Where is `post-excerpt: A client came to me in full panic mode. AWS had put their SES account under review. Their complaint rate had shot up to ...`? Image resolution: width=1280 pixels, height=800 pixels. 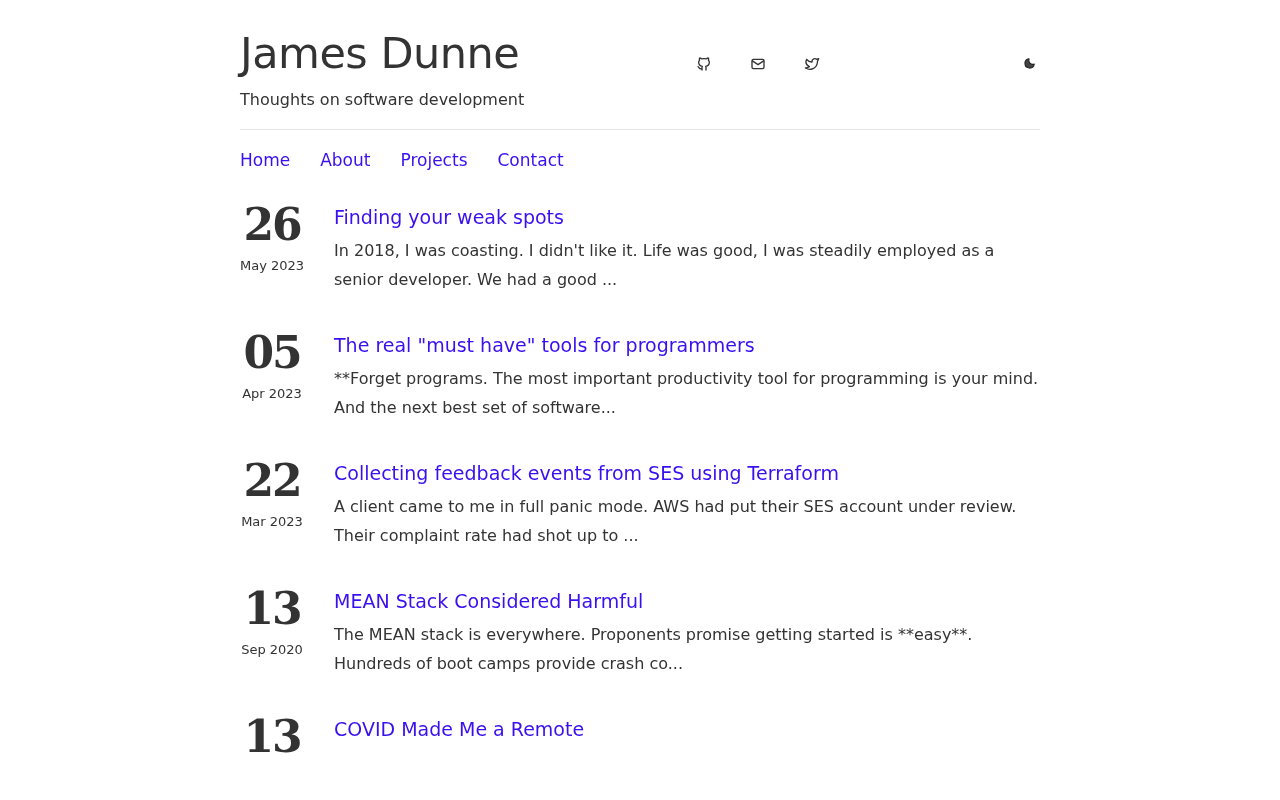 post-excerpt: A client came to me in full panic mode. AWS had put their SES account under review. Their complaint rate had shot up to ... is located at coordinates (676, 521).